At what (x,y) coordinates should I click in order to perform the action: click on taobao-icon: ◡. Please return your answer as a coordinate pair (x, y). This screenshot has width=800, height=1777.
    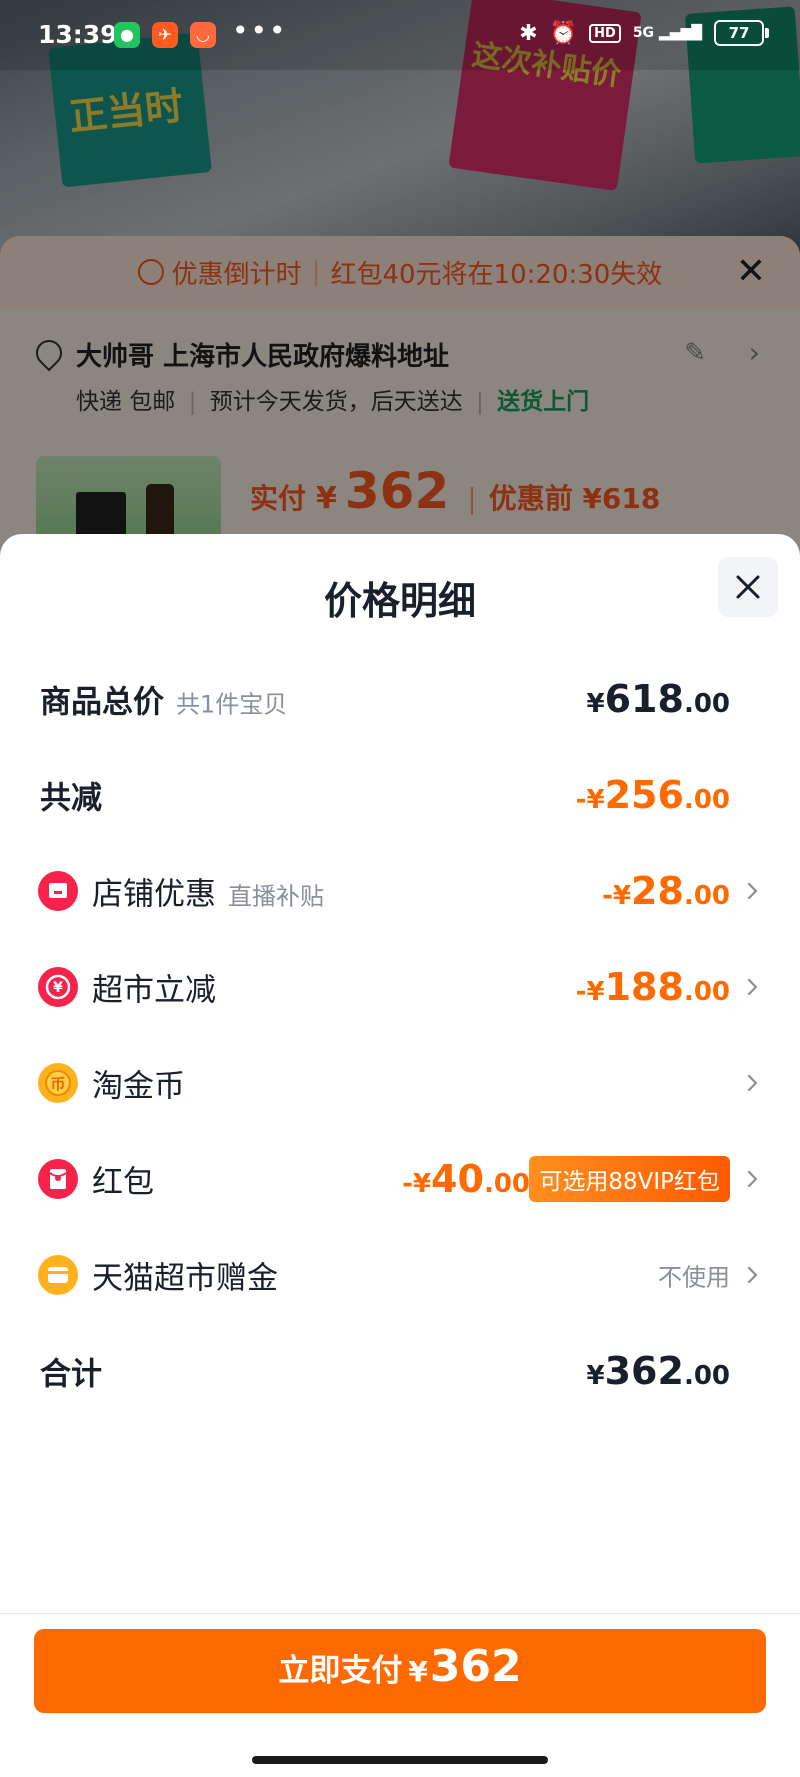
    Looking at the image, I should click on (203, 35).